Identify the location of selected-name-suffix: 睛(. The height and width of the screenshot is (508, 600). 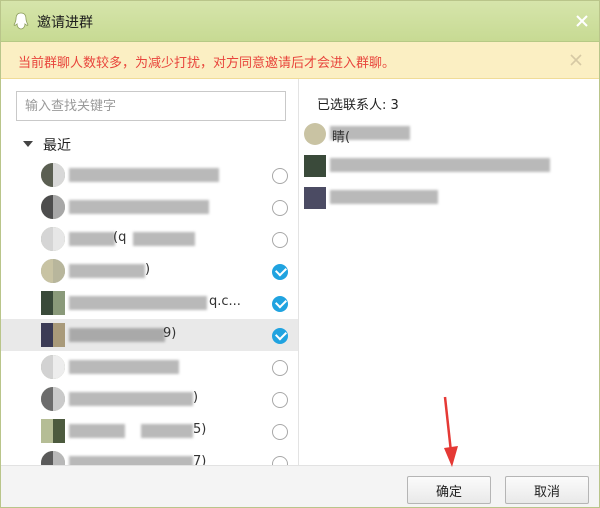
(341, 137).